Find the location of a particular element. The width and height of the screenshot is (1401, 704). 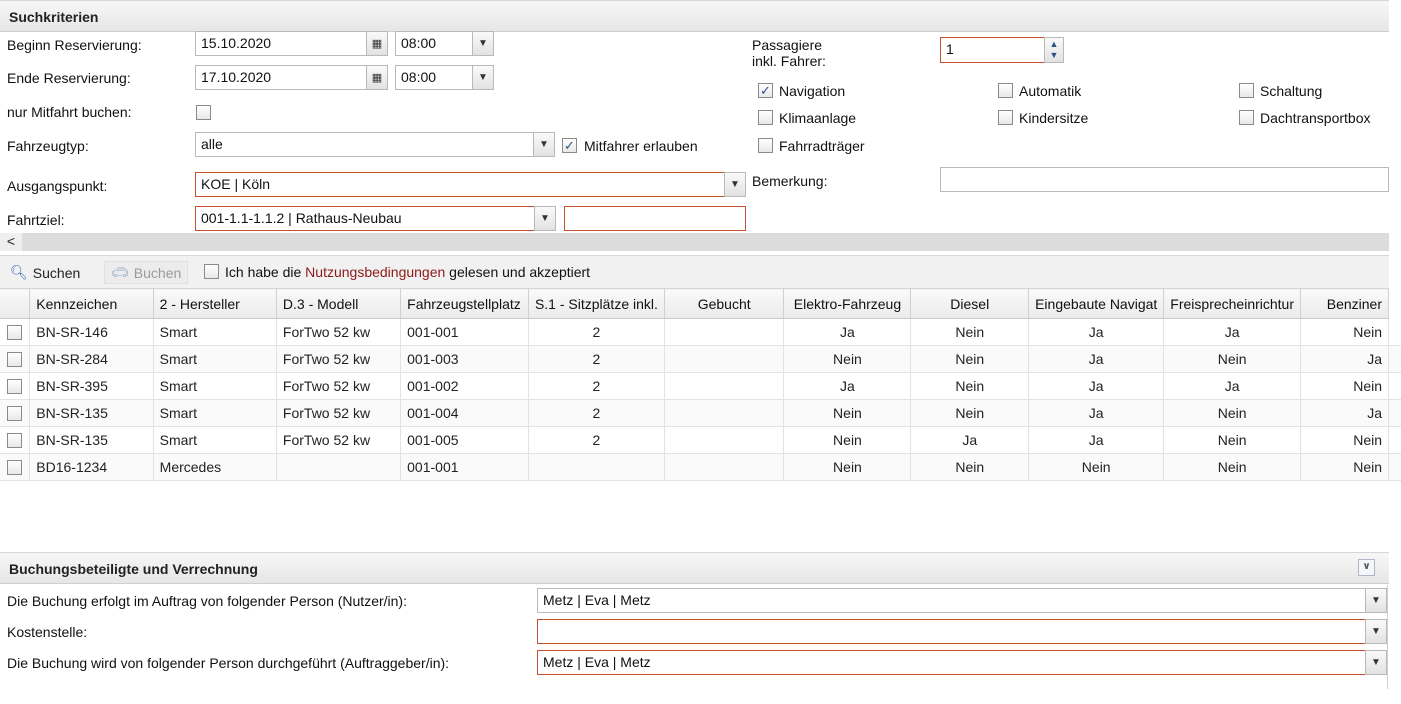

column-header: Gebucht is located at coordinates (724, 303).